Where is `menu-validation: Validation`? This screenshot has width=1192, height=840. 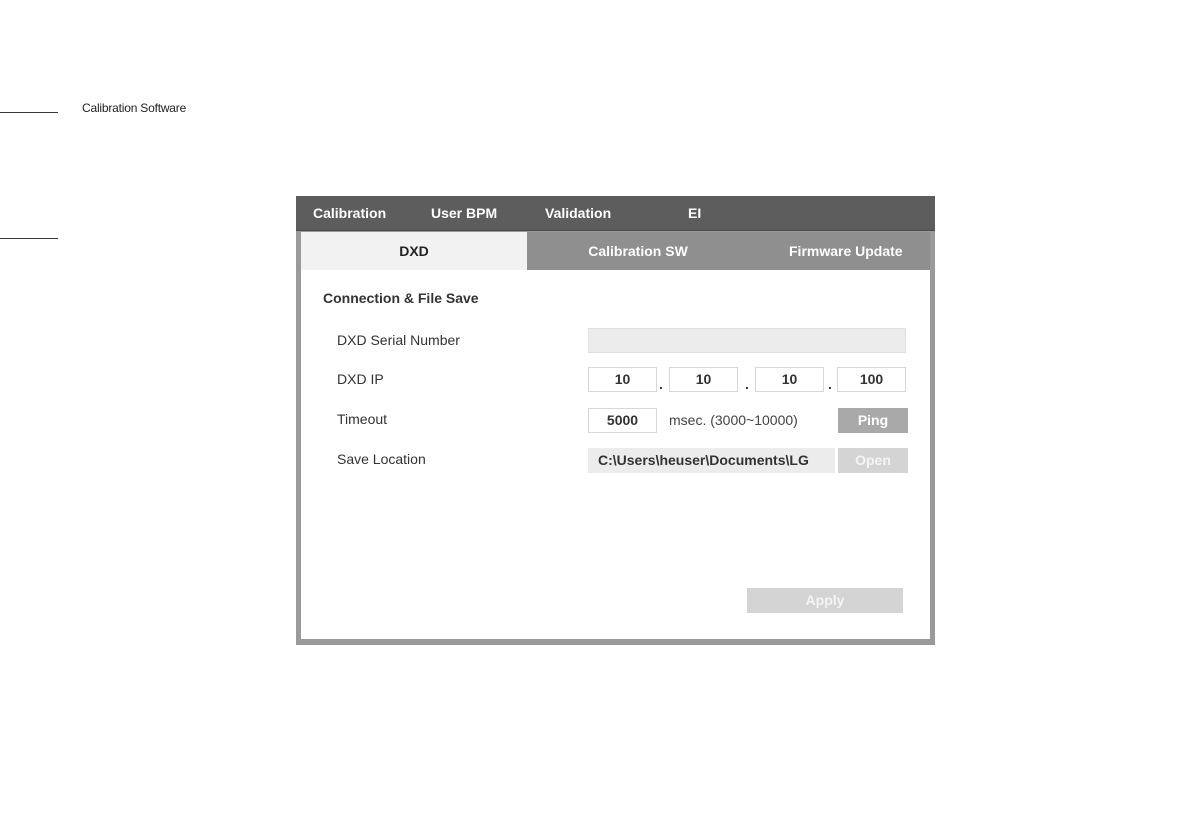 menu-validation: Validation is located at coordinates (578, 213).